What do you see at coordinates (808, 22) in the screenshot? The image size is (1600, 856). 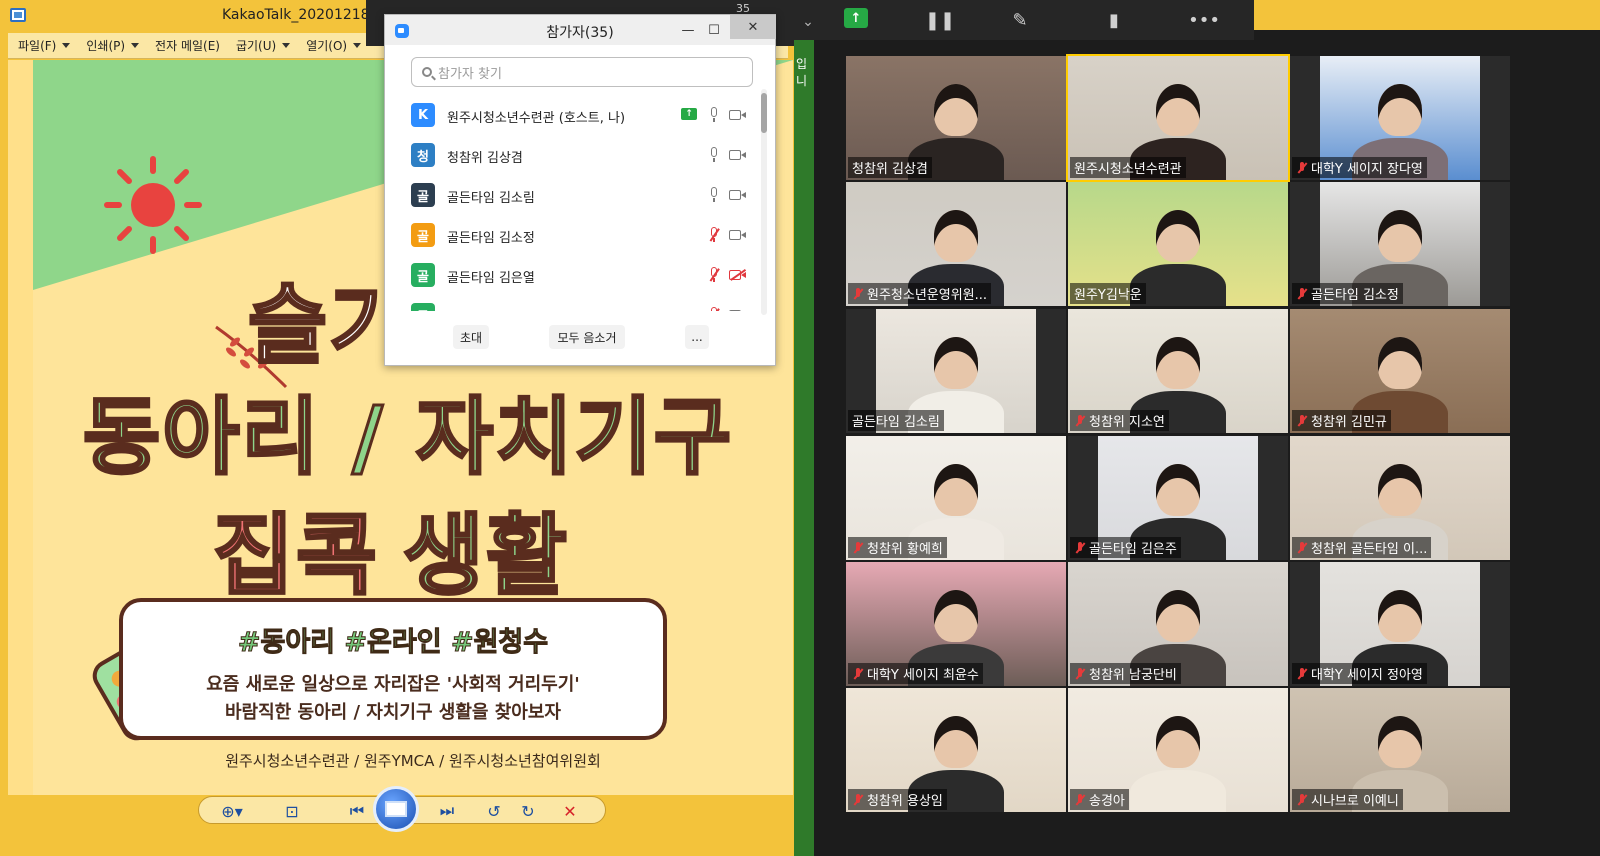 I see `chevron-down-icon: ⌄` at bounding box center [808, 22].